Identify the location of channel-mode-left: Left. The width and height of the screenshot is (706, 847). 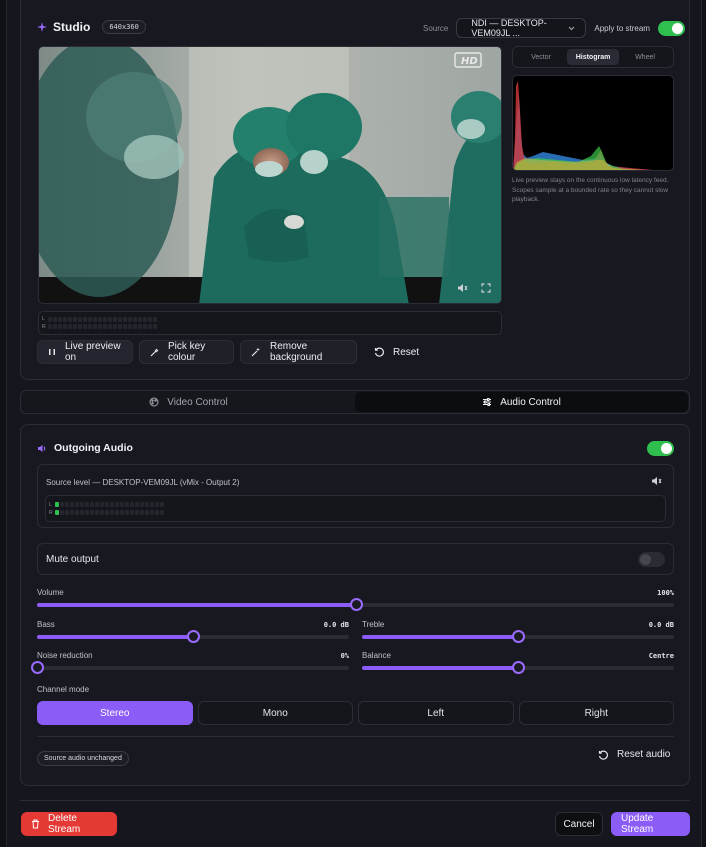
(436, 713).